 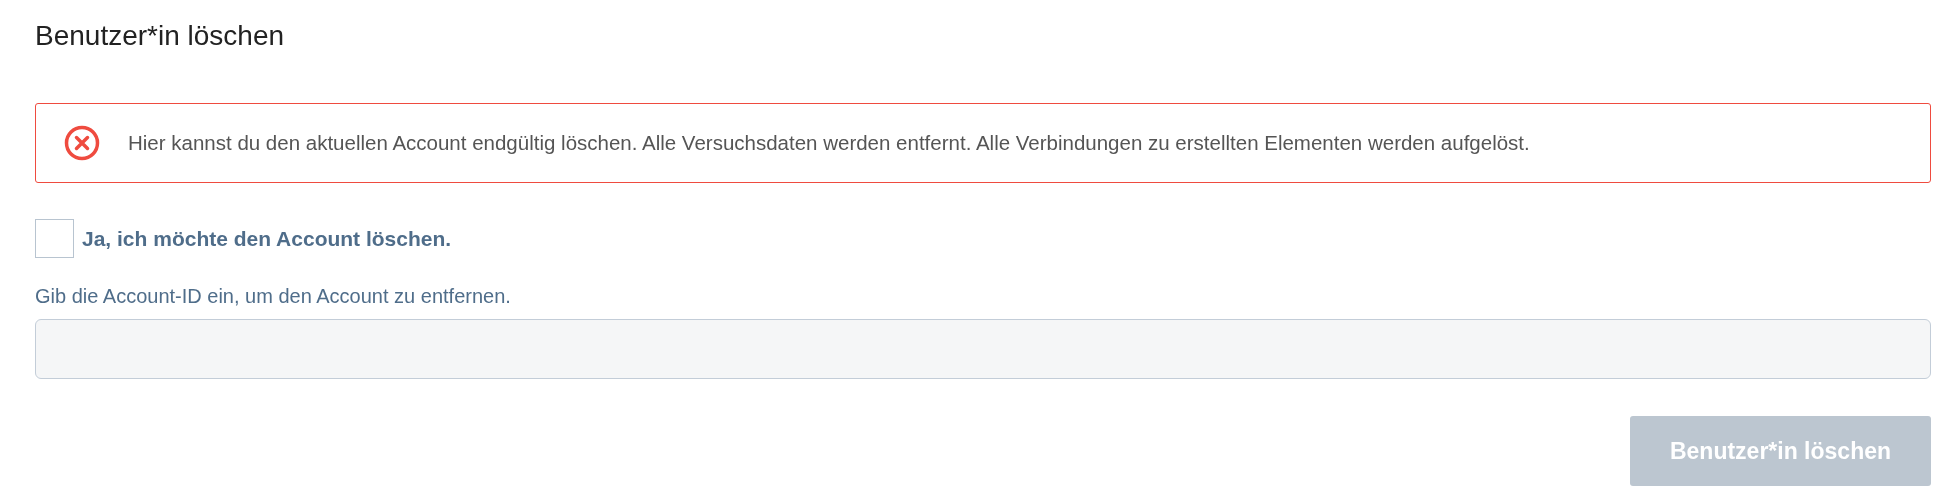 I want to click on account-id-field, so click(x=983, y=349).